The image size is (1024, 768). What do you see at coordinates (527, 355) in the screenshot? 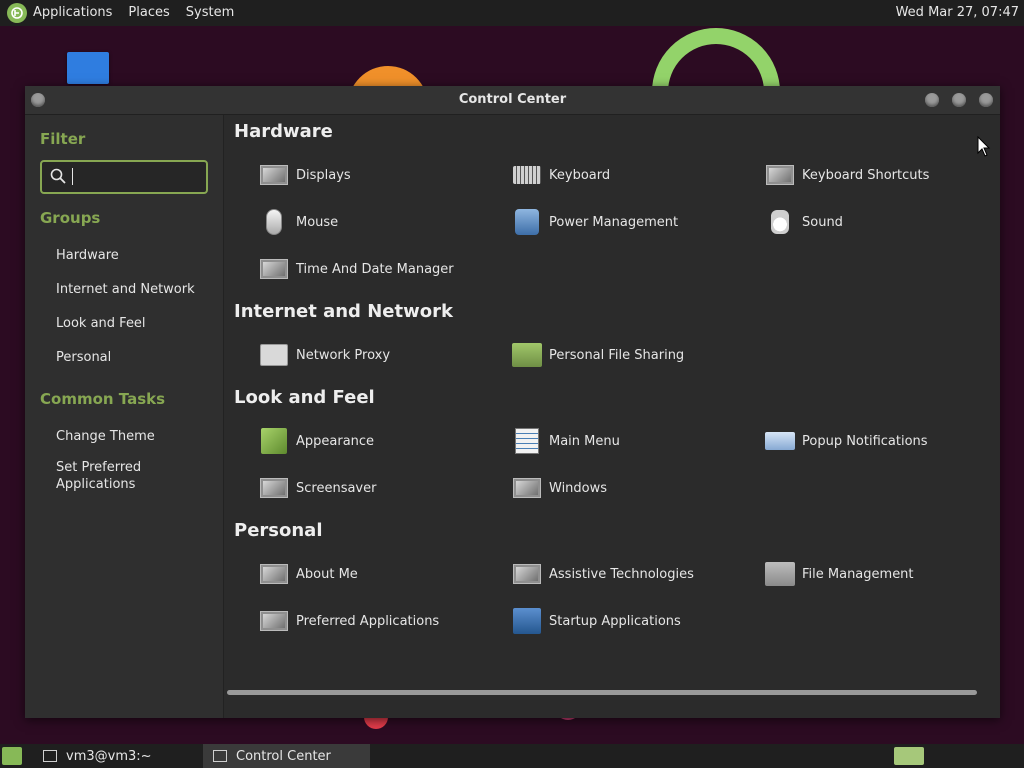
I see `folder-icon` at bounding box center [527, 355].